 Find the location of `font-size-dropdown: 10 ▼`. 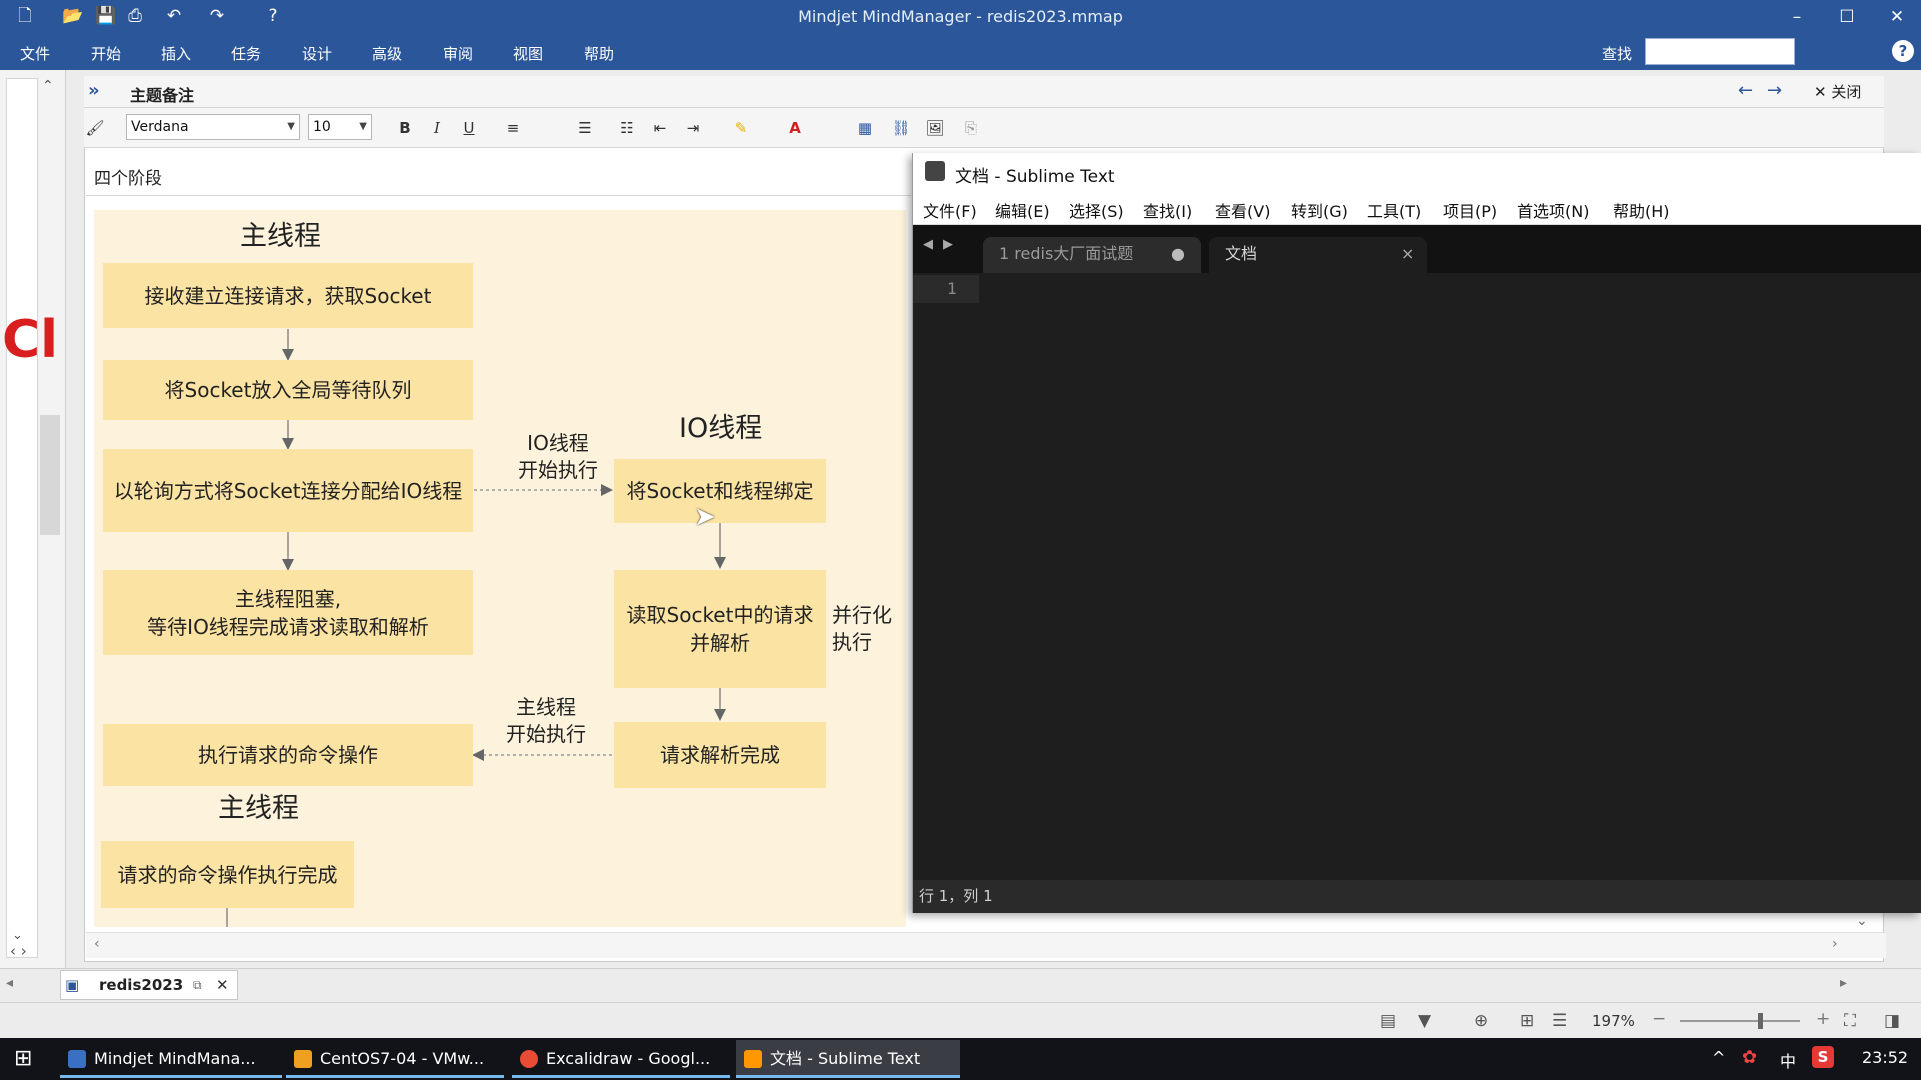

font-size-dropdown: 10 ▼ is located at coordinates (340, 127).